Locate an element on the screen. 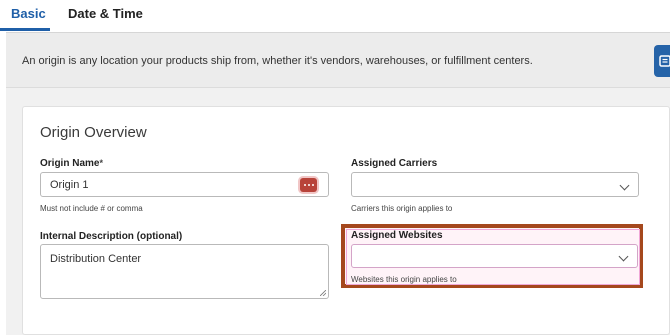  tab-bar: Basic Date & Time is located at coordinates (335, 16).